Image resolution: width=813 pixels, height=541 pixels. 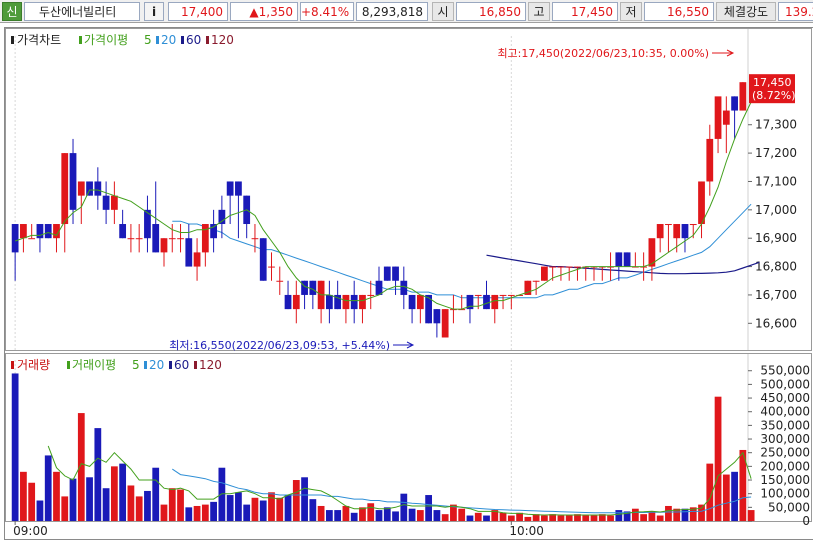 I want to click on stock-name-field: 두산에너빌리티, so click(x=82, y=11).